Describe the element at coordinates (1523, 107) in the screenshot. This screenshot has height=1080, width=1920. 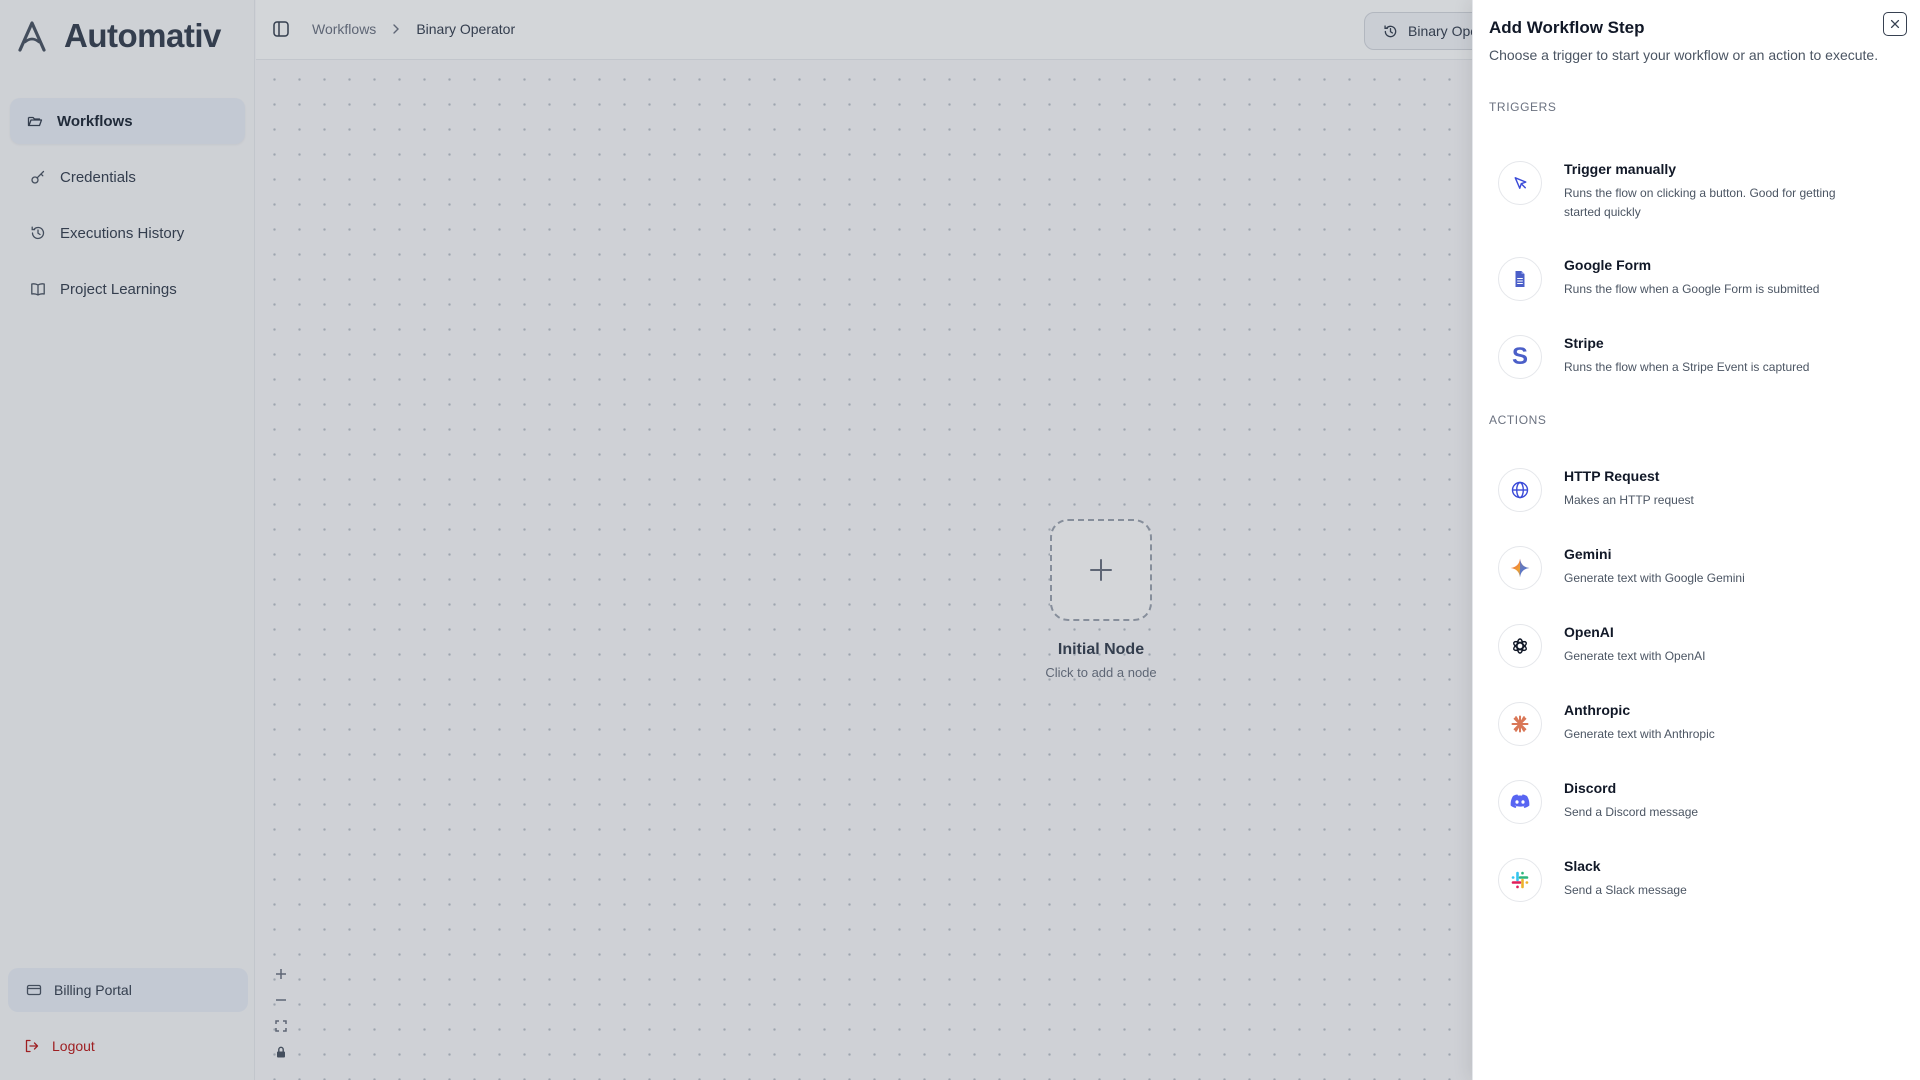
I see `triggers-heading: TRIGGERS` at that location.